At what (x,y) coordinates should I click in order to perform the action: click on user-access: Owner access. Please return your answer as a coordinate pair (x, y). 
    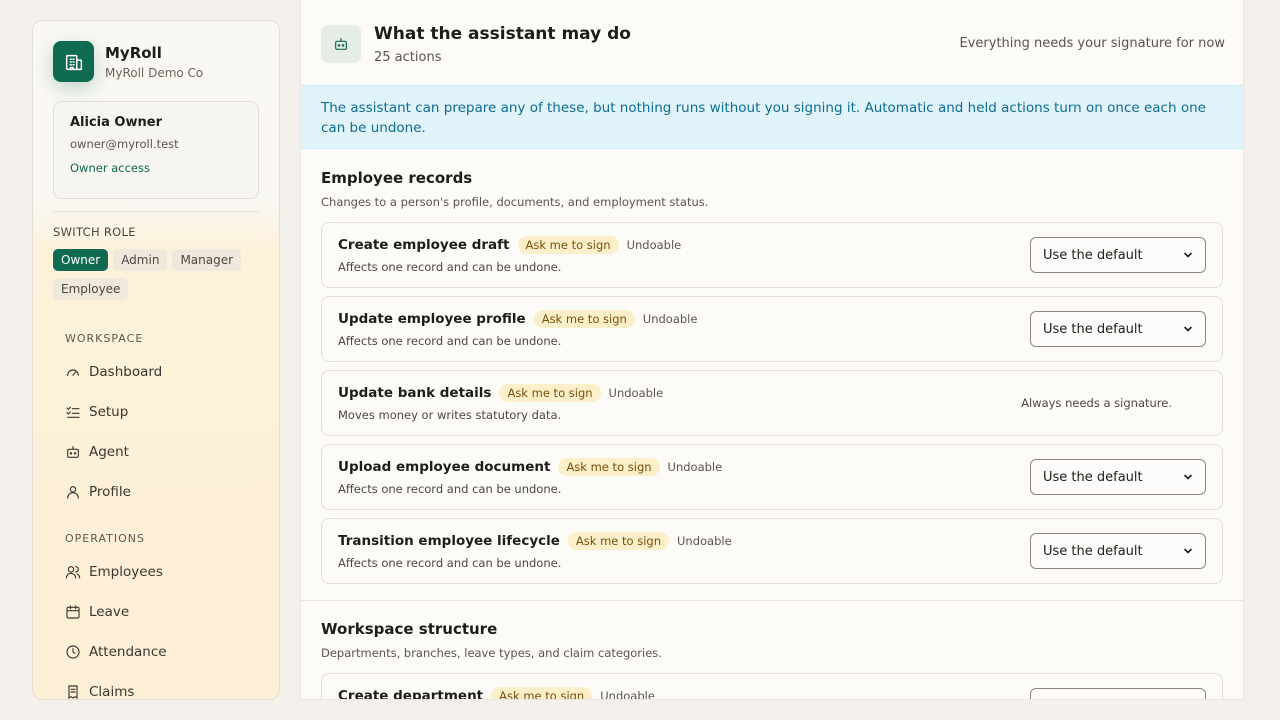
    Looking at the image, I should click on (110, 168).